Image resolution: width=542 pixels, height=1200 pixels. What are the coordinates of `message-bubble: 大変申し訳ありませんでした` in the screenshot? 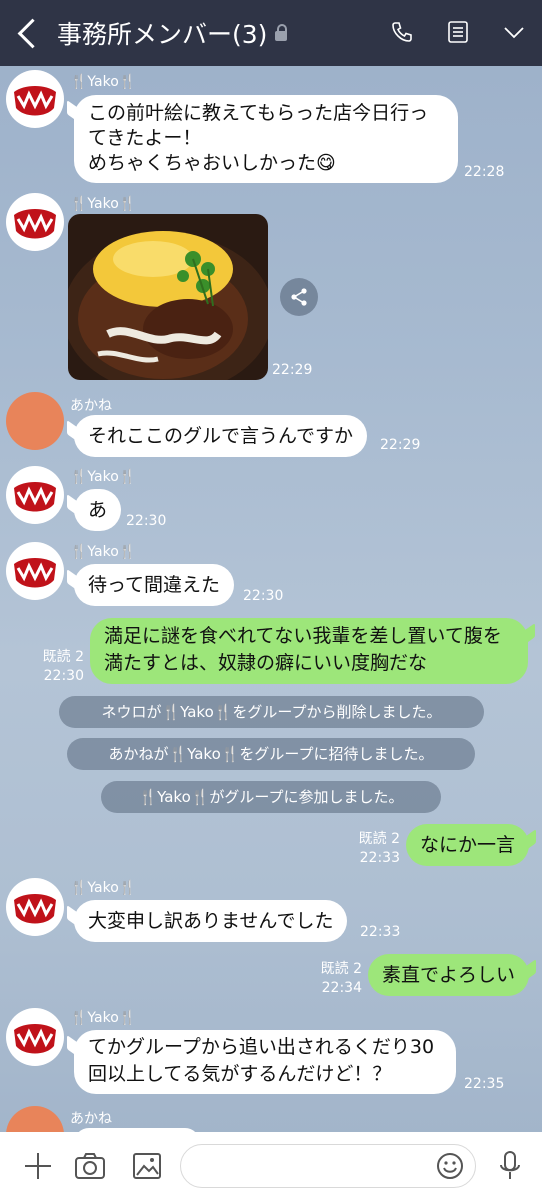 It's located at (211, 921).